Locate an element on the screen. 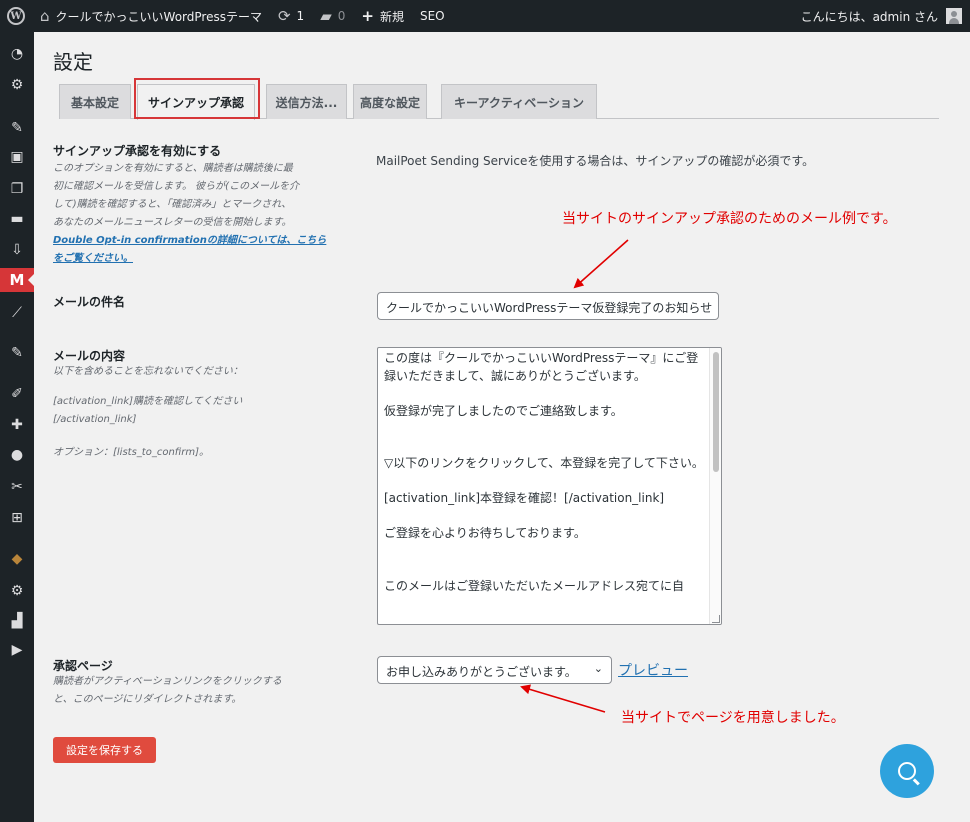 This screenshot has width=970, height=822. avatar is located at coordinates (954, 16).